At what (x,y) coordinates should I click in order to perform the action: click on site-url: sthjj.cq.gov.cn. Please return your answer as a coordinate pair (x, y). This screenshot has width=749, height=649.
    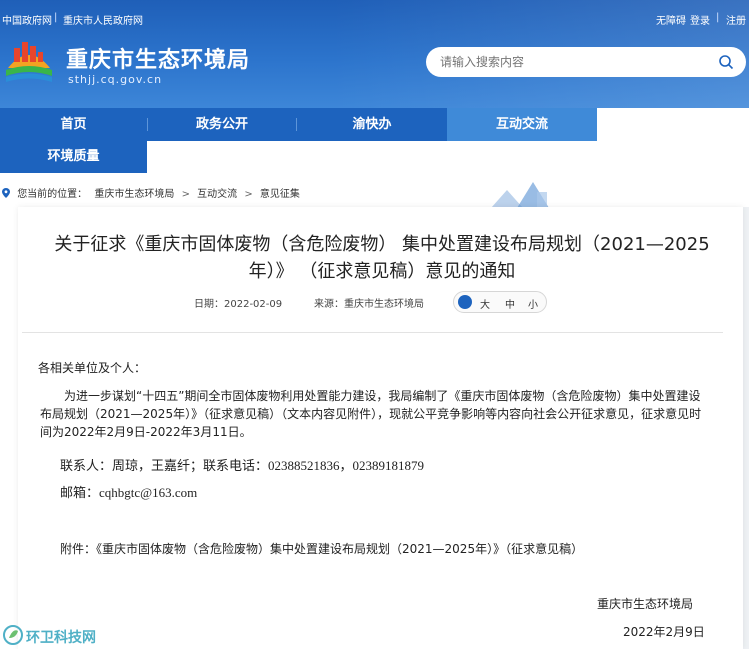
    Looking at the image, I should click on (115, 79).